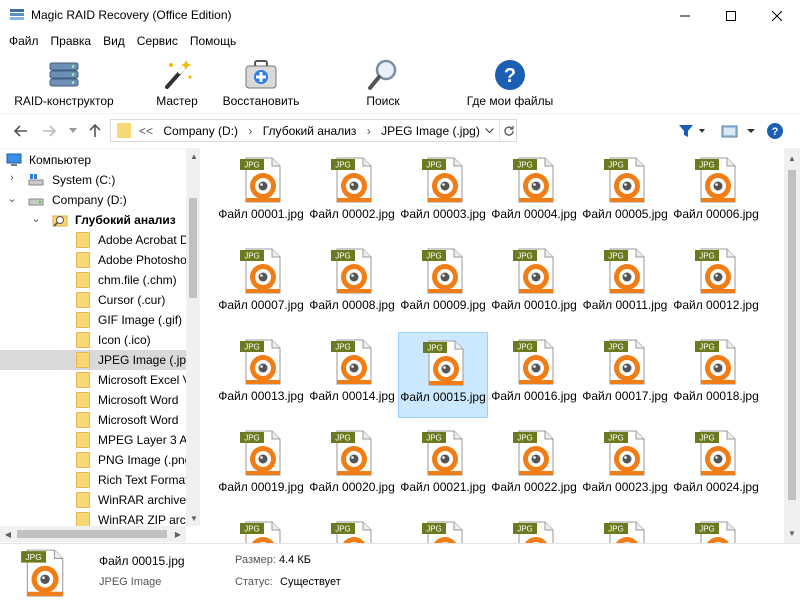 The image size is (800, 600). Describe the element at coordinates (21, 131) in the screenshot. I see `back-button` at that location.